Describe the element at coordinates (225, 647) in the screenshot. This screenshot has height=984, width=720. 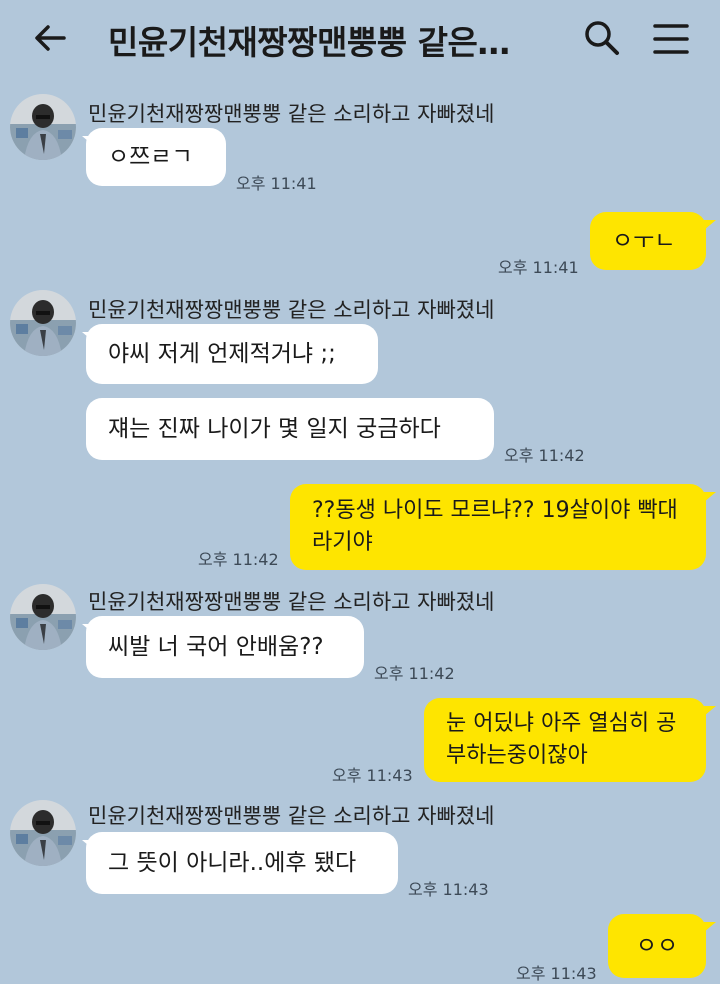
I see `message-bubble: 씨발 너 국어 안배움??` at that location.